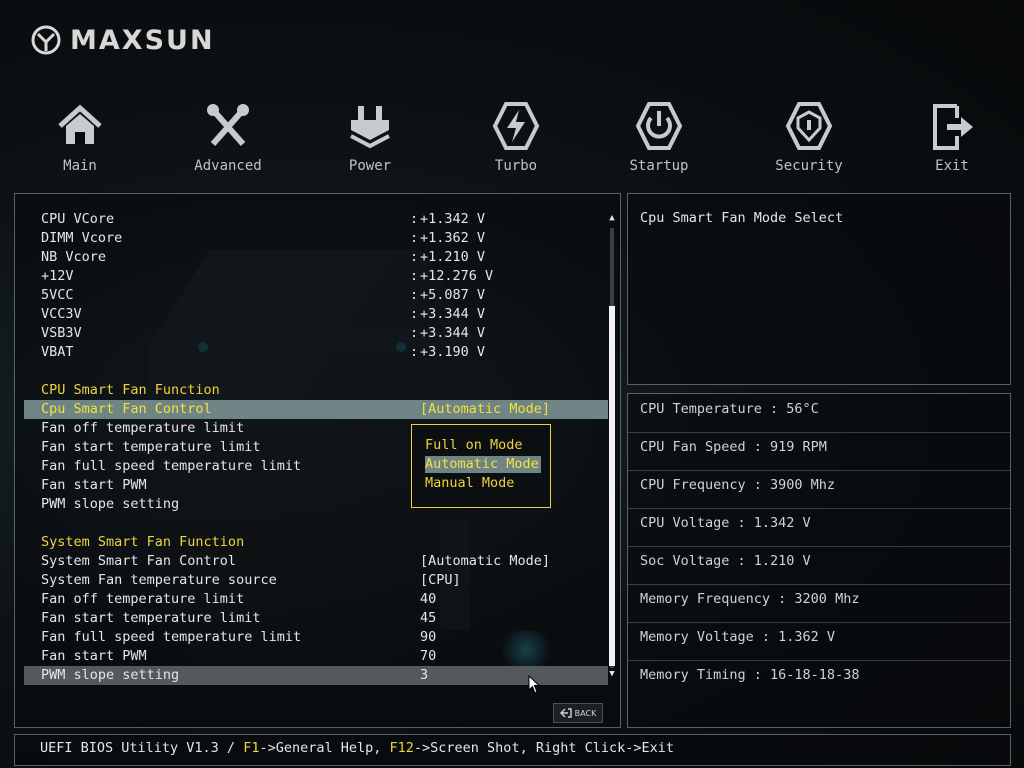 The image size is (1024, 768). I want to click on setting-label: System Smart Fan Control, so click(139, 561).